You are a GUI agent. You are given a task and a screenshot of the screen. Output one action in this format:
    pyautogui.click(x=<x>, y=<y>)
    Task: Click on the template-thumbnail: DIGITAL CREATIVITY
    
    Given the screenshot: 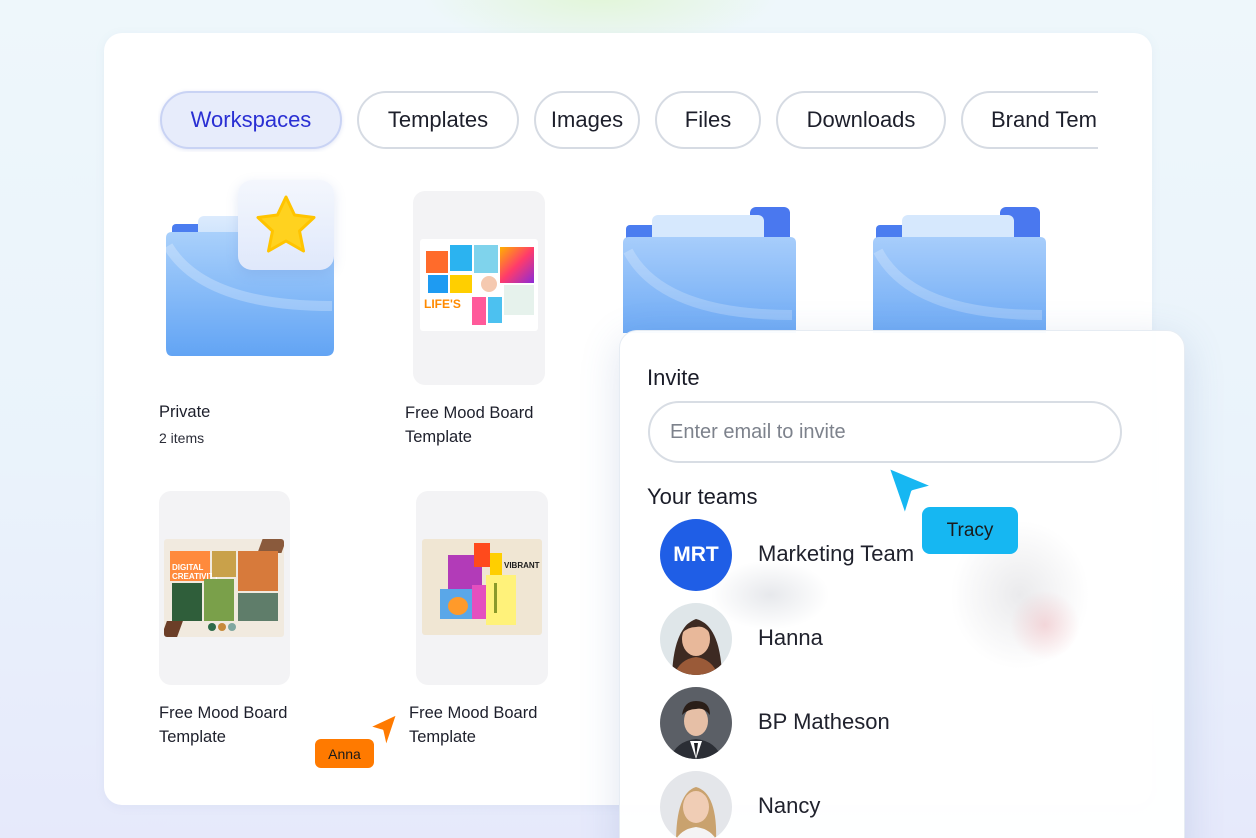 What is the action you would take?
    pyautogui.click(x=224, y=588)
    